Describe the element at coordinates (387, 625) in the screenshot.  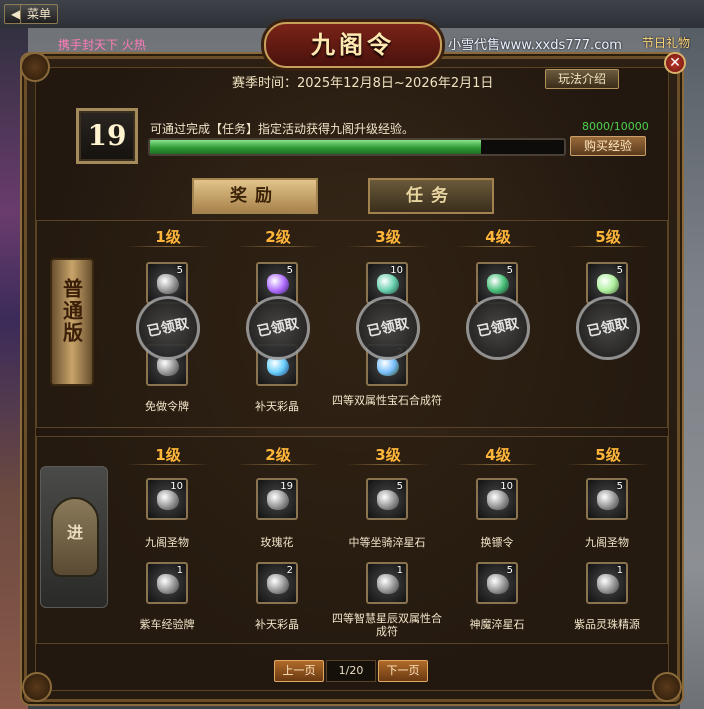
I see `item-name: 四等智慧星辰双属性合成符` at that location.